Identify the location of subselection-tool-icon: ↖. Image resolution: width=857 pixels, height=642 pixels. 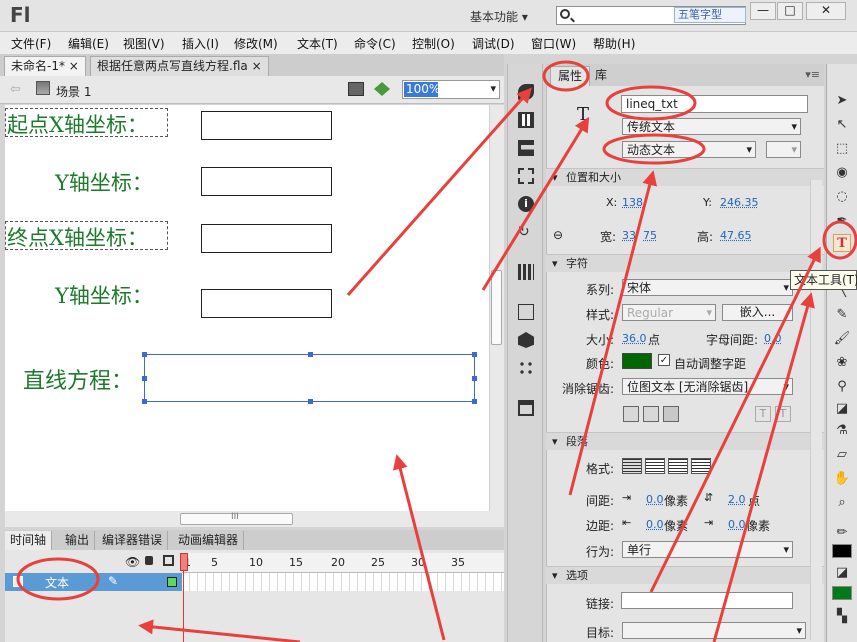
(842, 125).